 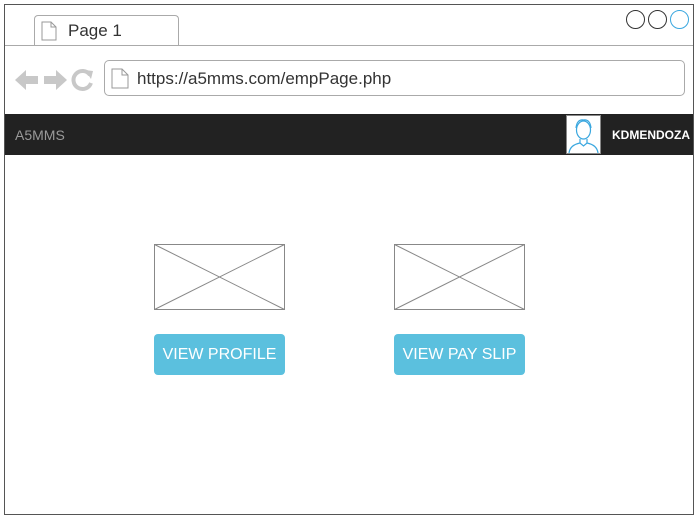 What do you see at coordinates (219, 354) in the screenshot?
I see `view-profile-button: VIEW PROFILE` at bounding box center [219, 354].